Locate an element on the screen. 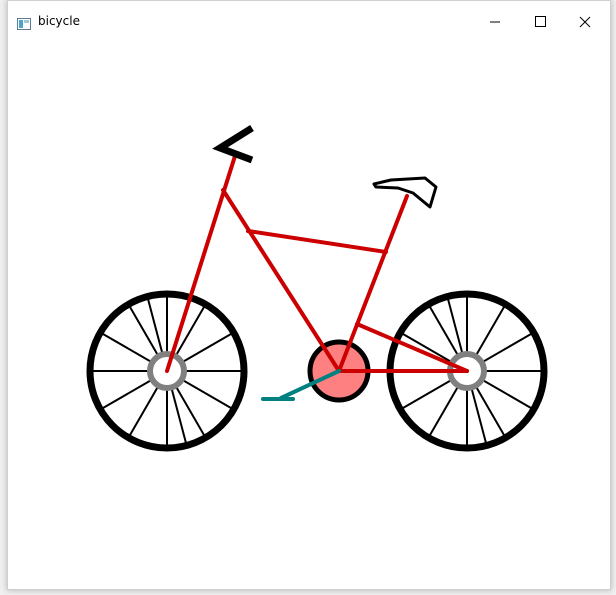 The width and height of the screenshot is (616, 595). maximize-icon is located at coordinates (540, 21).